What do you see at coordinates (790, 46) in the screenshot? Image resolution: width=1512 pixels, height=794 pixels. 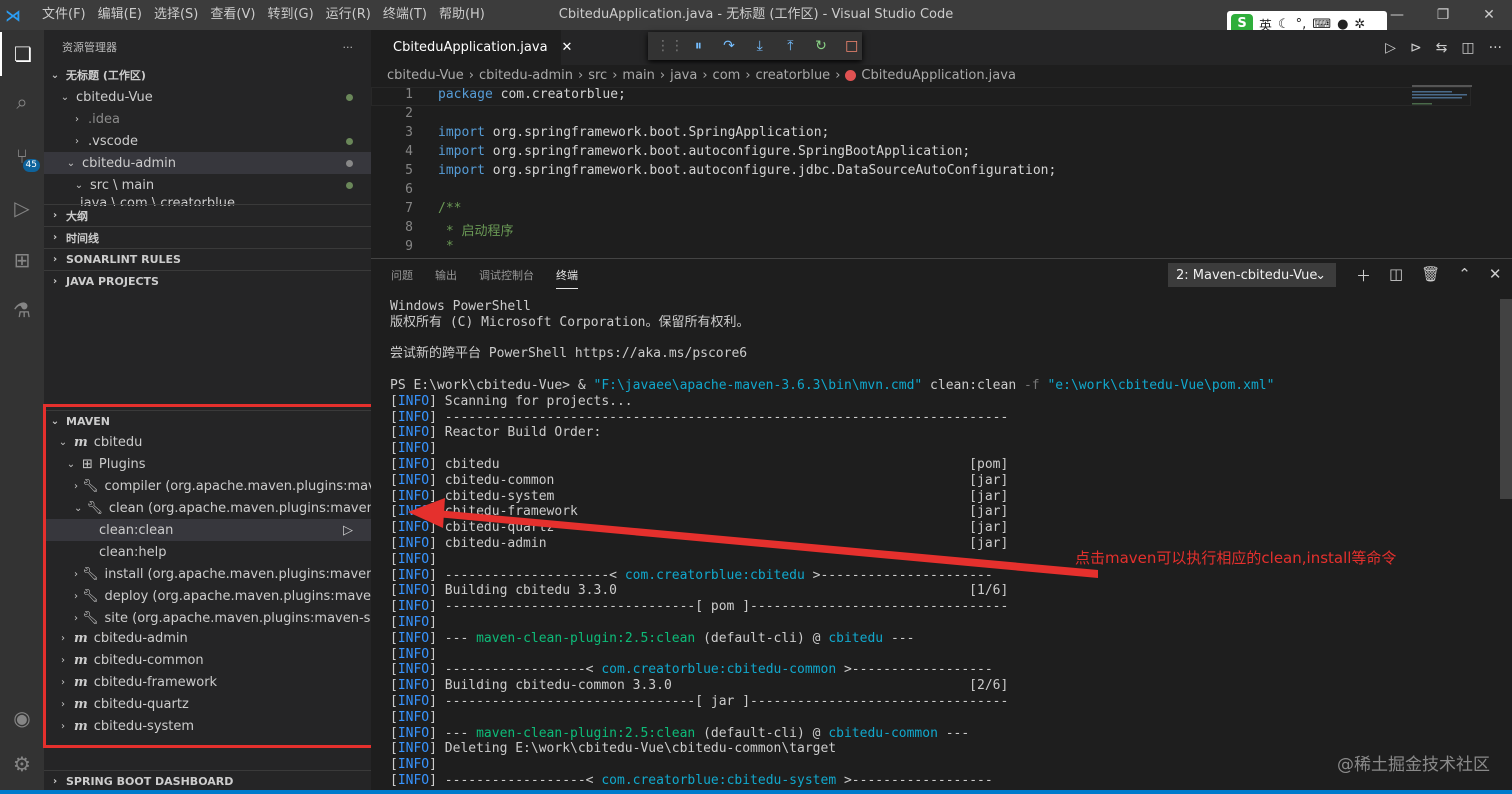 I see `step-out-icon: ⤒` at bounding box center [790, 46].